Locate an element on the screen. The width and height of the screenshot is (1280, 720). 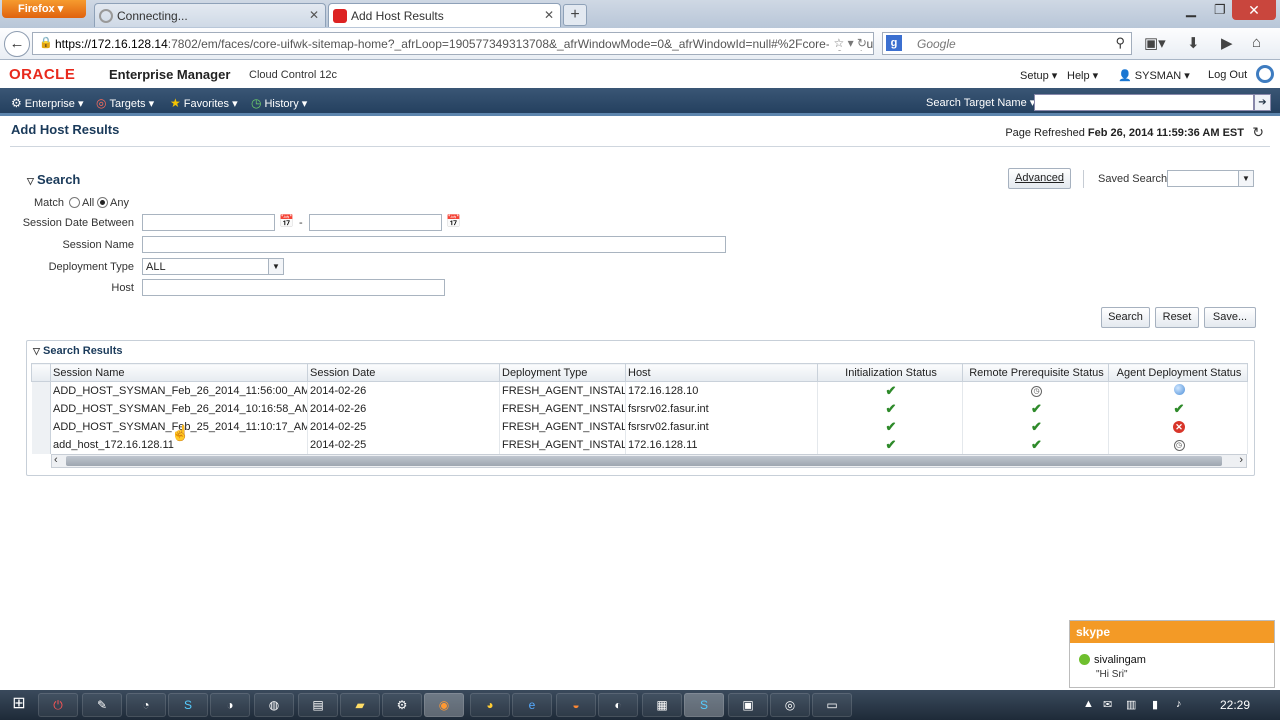
ie-app-icon: e is located at coordinates (532, 705).